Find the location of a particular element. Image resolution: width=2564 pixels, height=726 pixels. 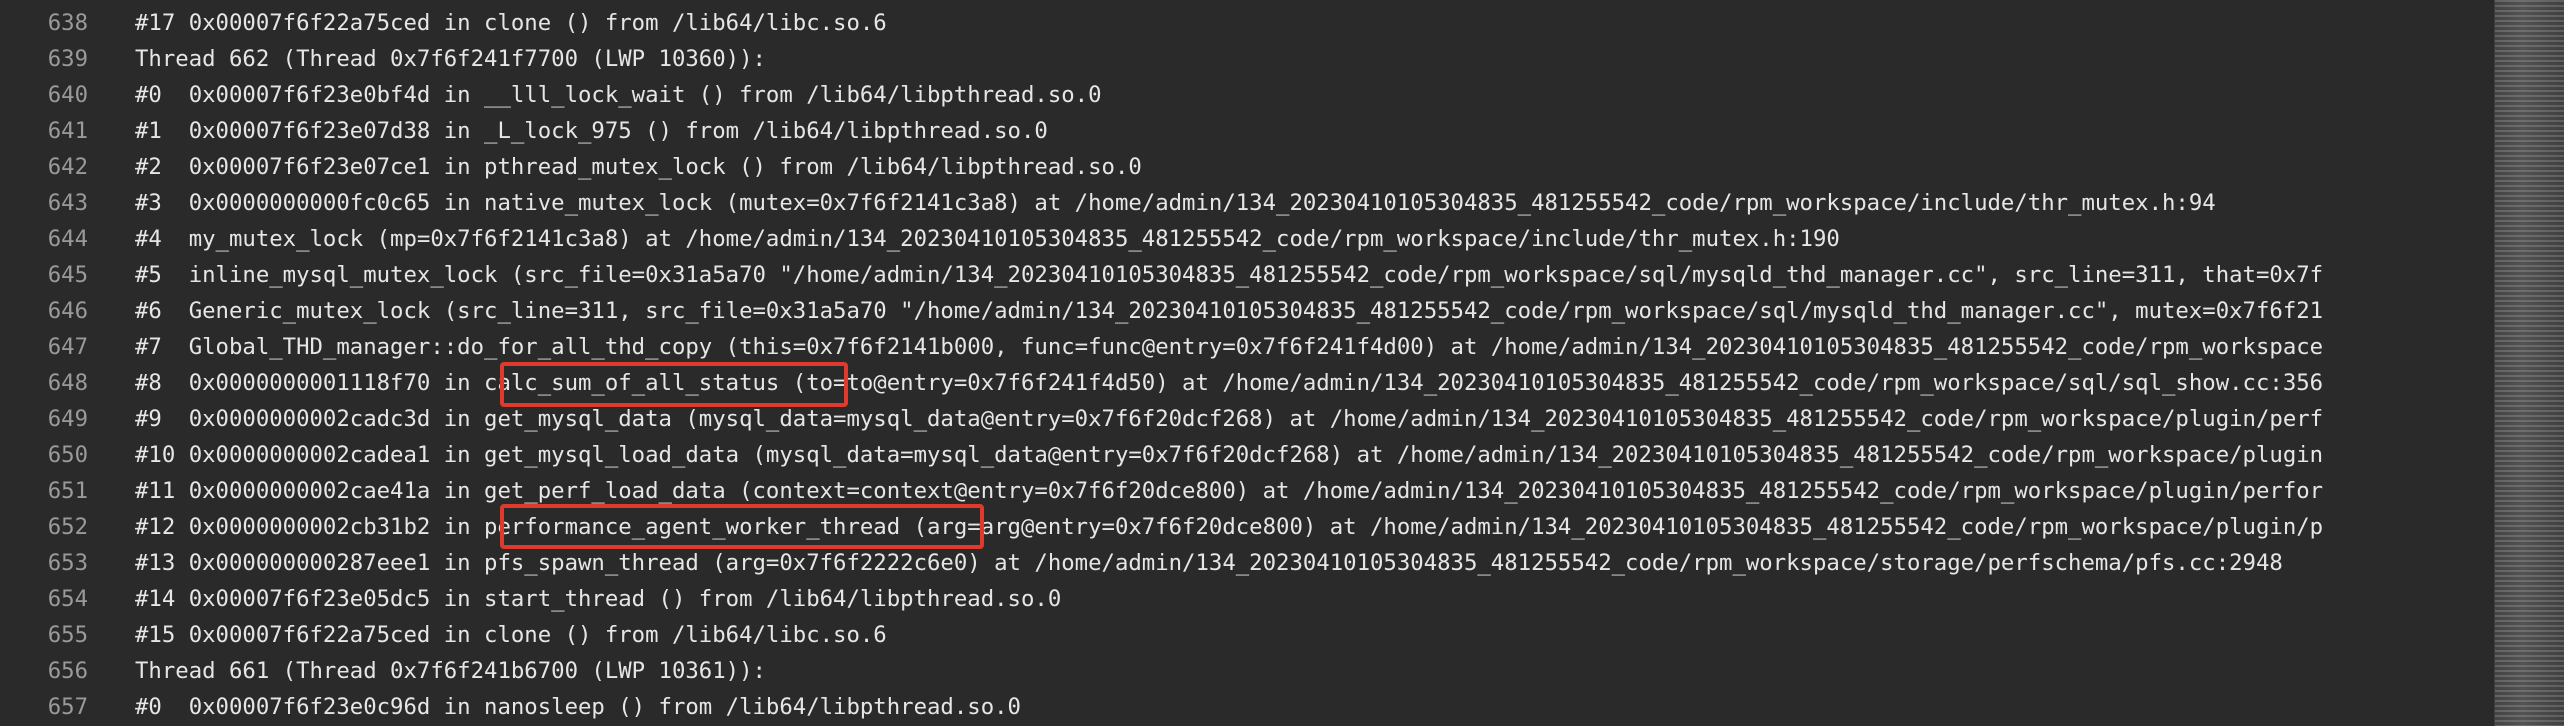

line-number: 646 is located at coordinates (67, 311).